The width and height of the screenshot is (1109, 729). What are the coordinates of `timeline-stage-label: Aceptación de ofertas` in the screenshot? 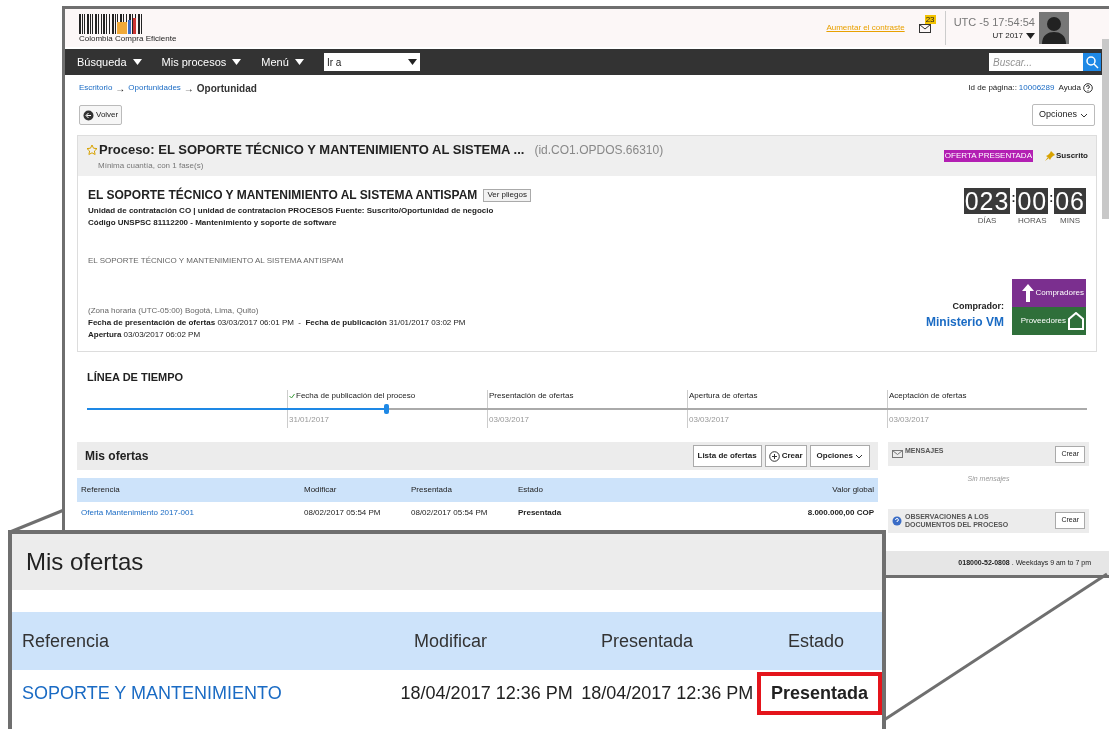 It's located at (928, 396).